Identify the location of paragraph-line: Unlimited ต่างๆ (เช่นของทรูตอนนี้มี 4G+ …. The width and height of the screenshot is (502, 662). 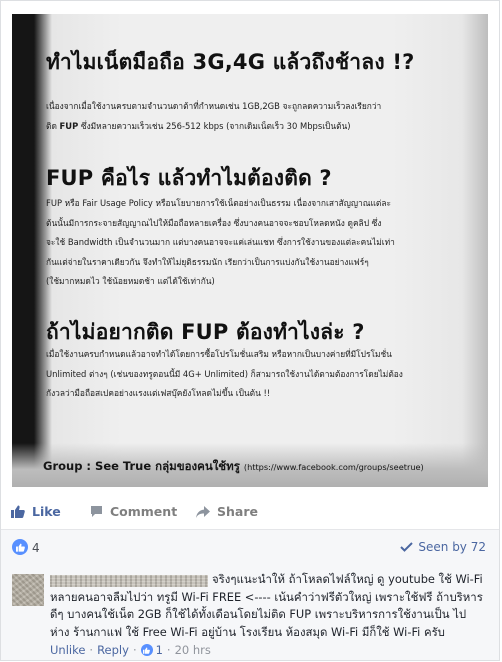
(224, 373).